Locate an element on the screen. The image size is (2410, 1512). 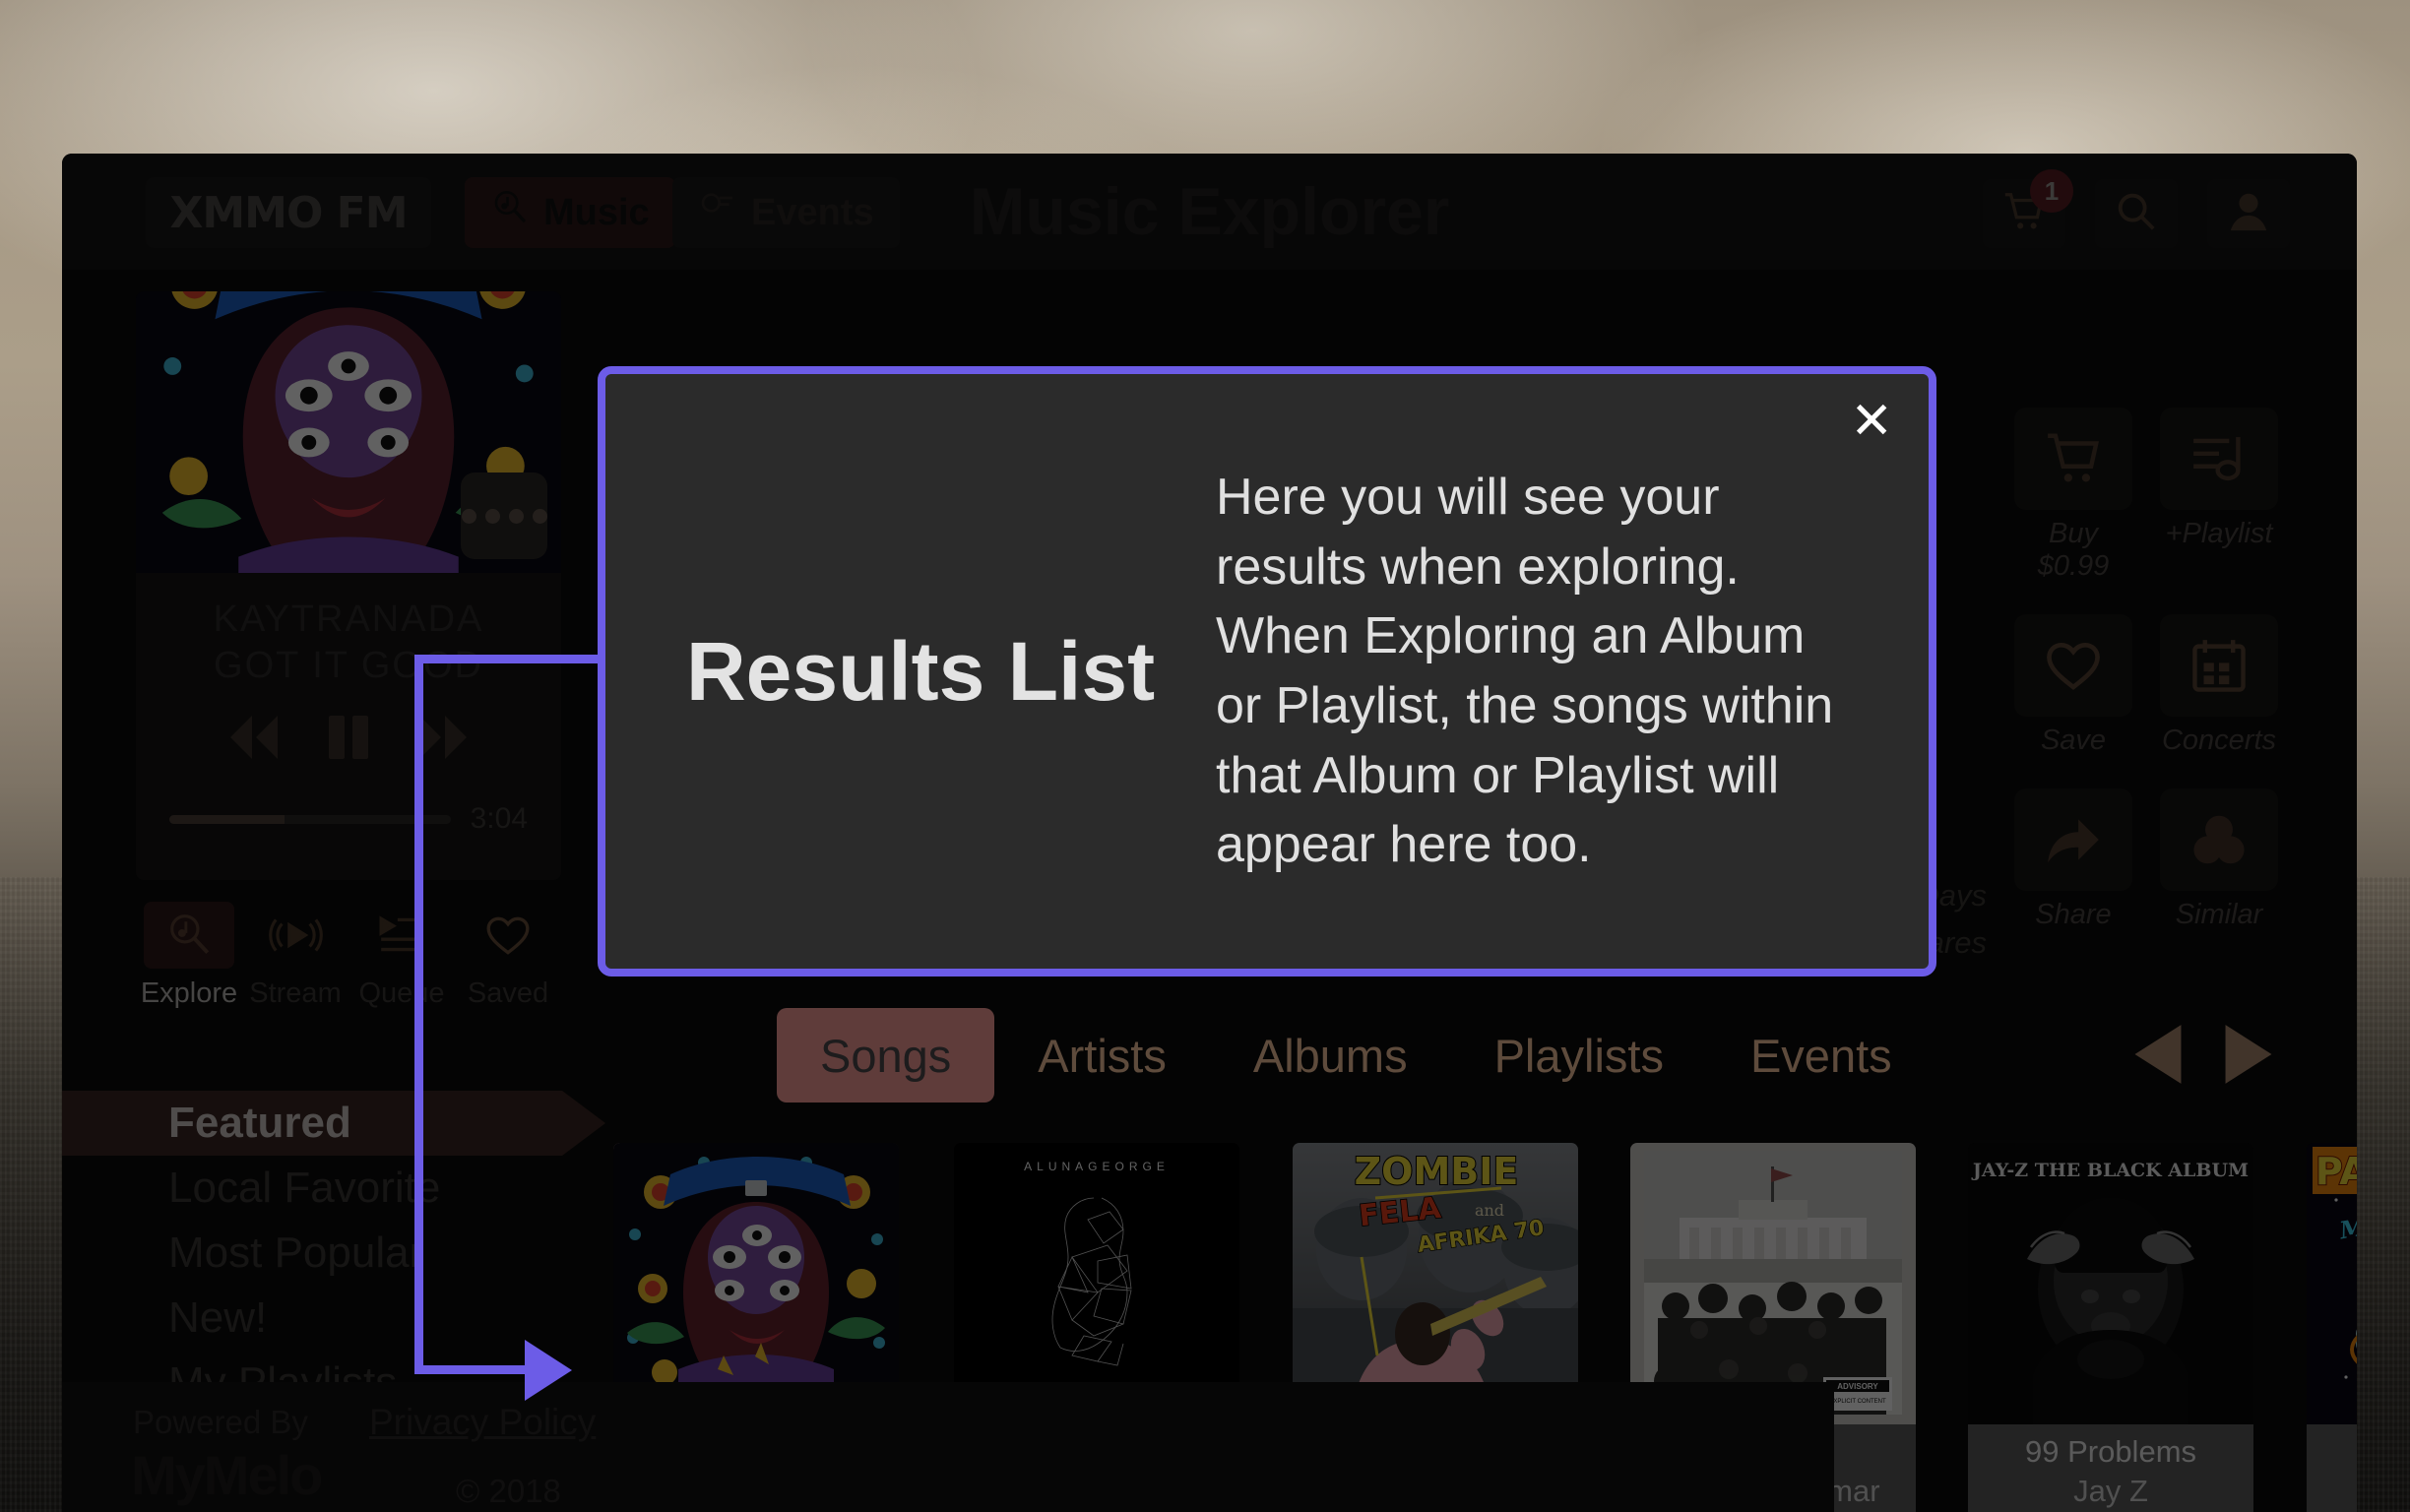
triangle-left-icon is located at coordinates (2157, 1057).